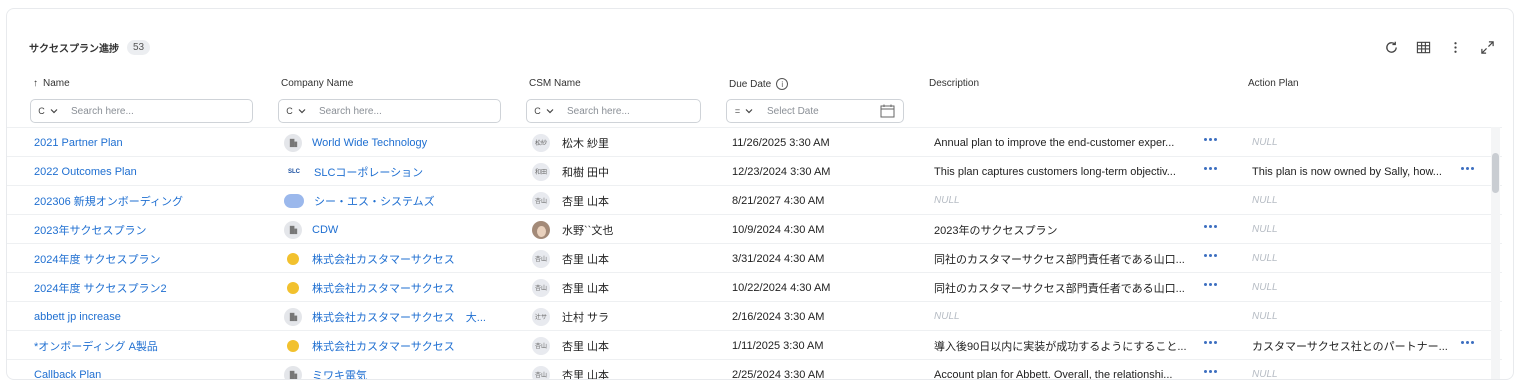  Describe the element at coordinates (1495, 253) in the screenshot. I see `vertical-scrollbar` at that location.